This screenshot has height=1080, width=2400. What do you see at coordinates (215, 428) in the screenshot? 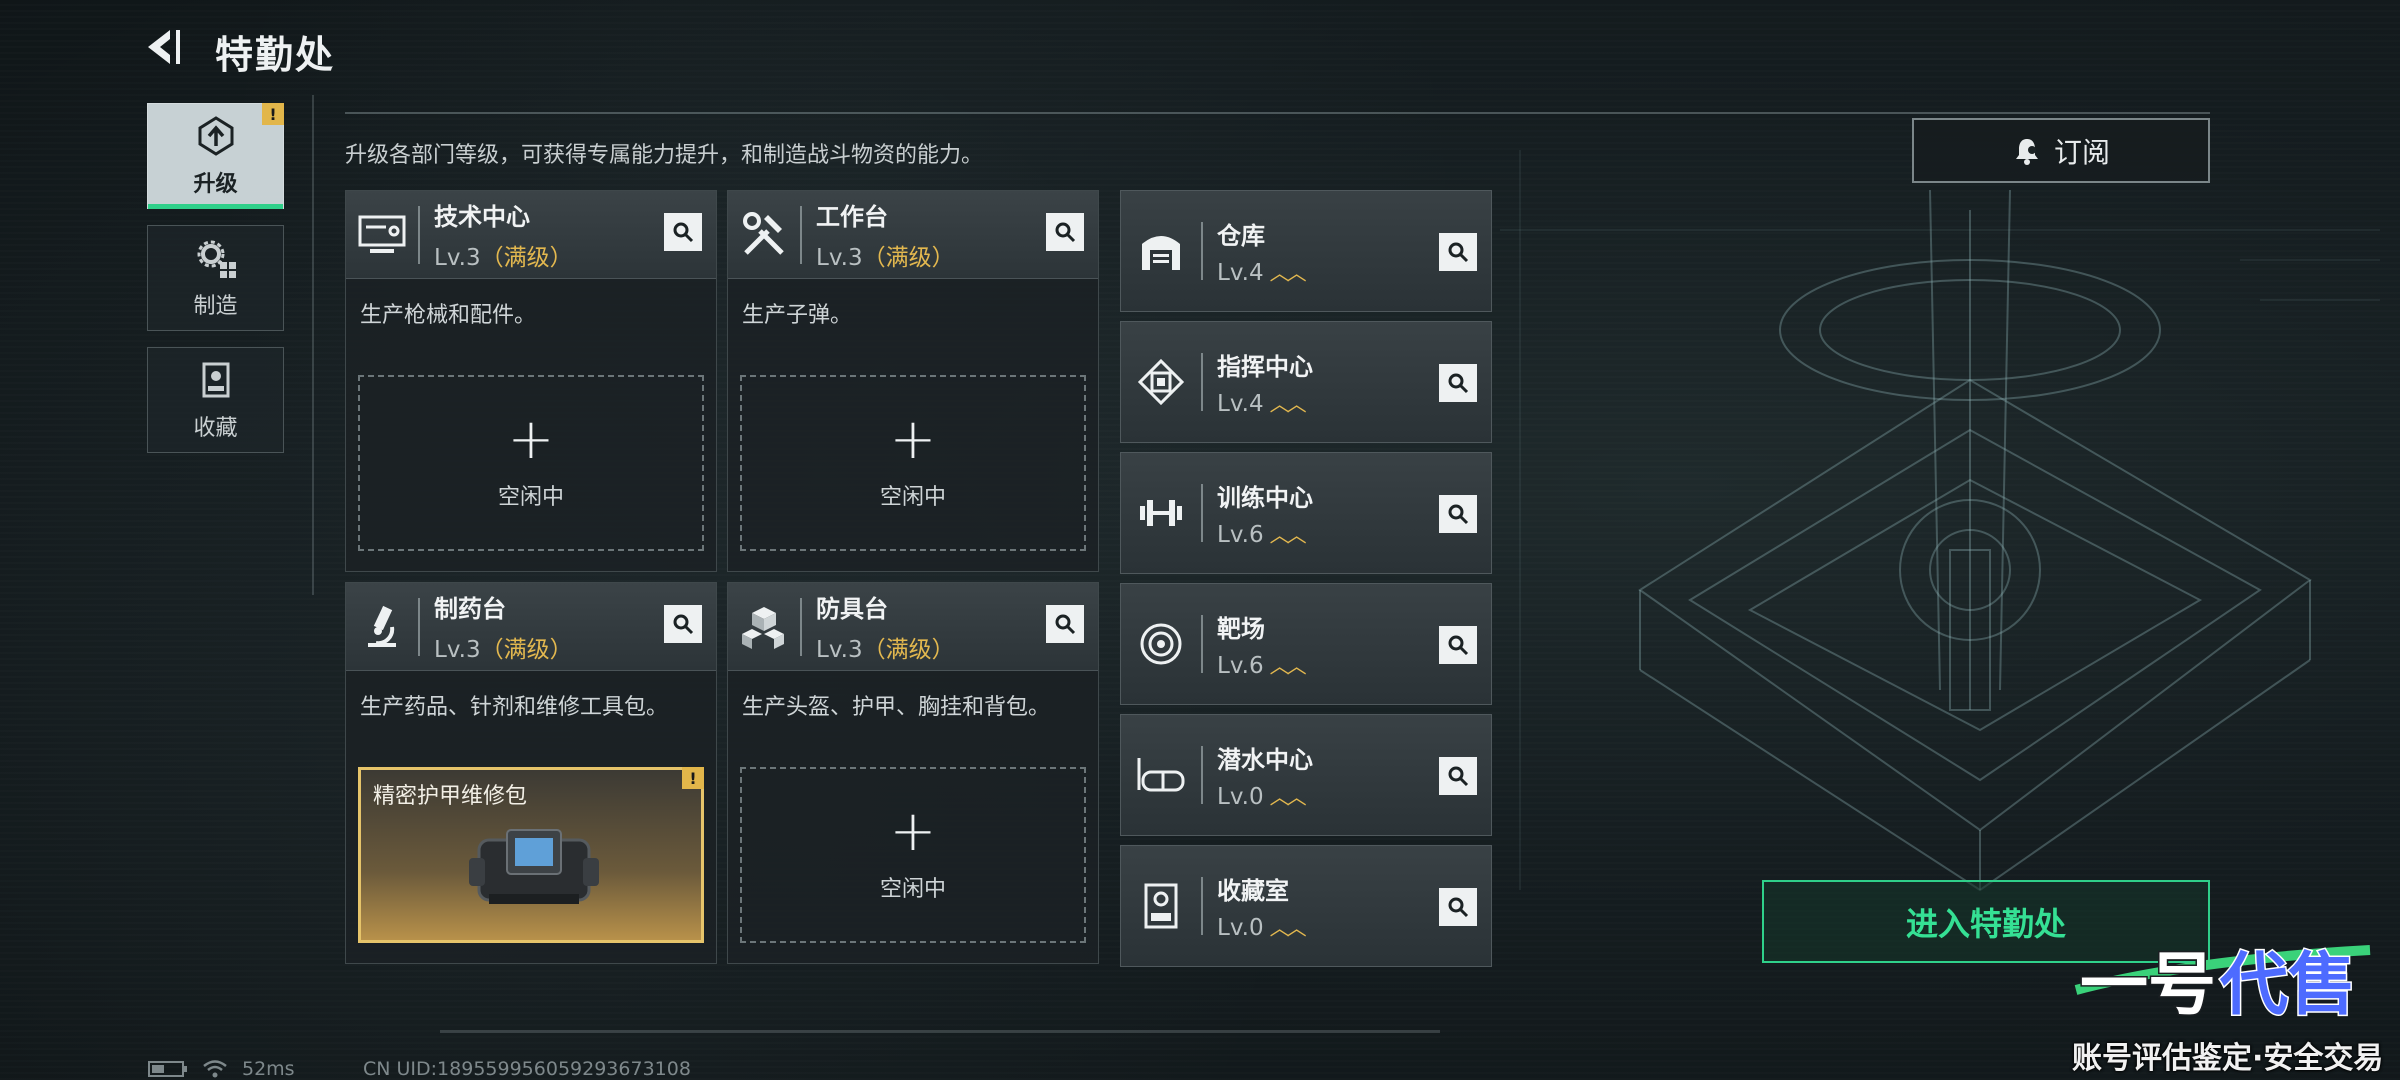
I see `nav-collection-label: 收藏` at bounding box center [215, 428].